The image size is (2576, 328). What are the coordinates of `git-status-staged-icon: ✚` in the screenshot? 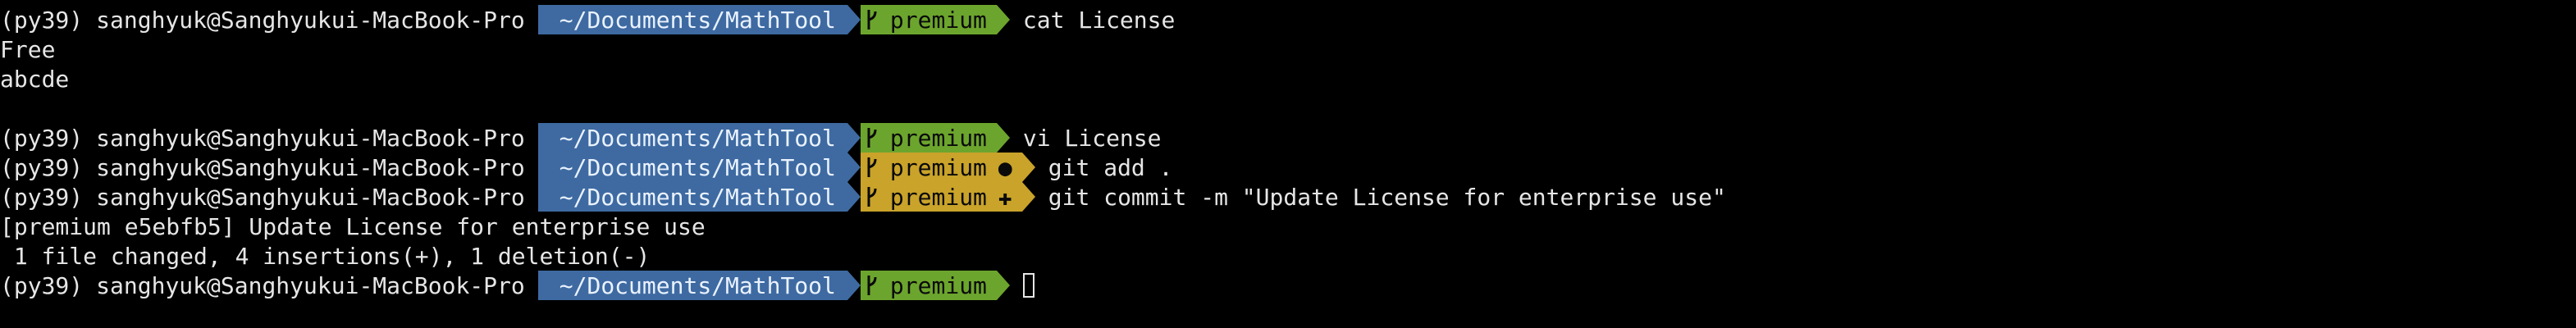 It's located at (1005, 197).